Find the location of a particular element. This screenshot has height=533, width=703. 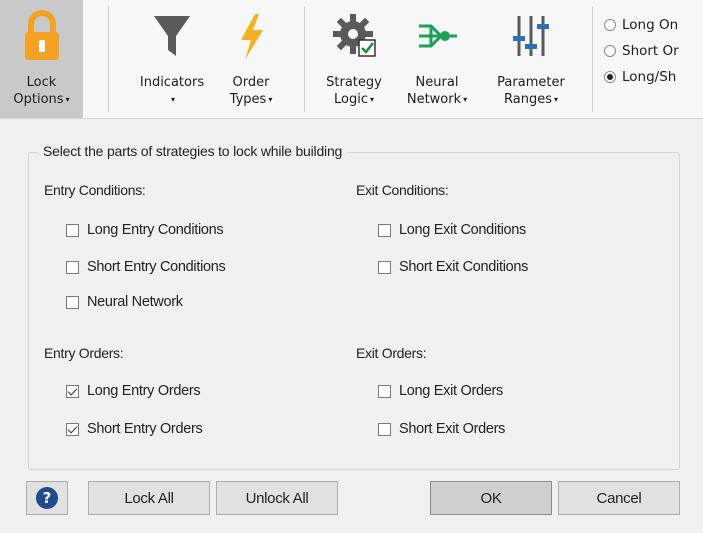

checkbox-long-entry-orders: Long Entry Orders is located at coordinates (133, 391).